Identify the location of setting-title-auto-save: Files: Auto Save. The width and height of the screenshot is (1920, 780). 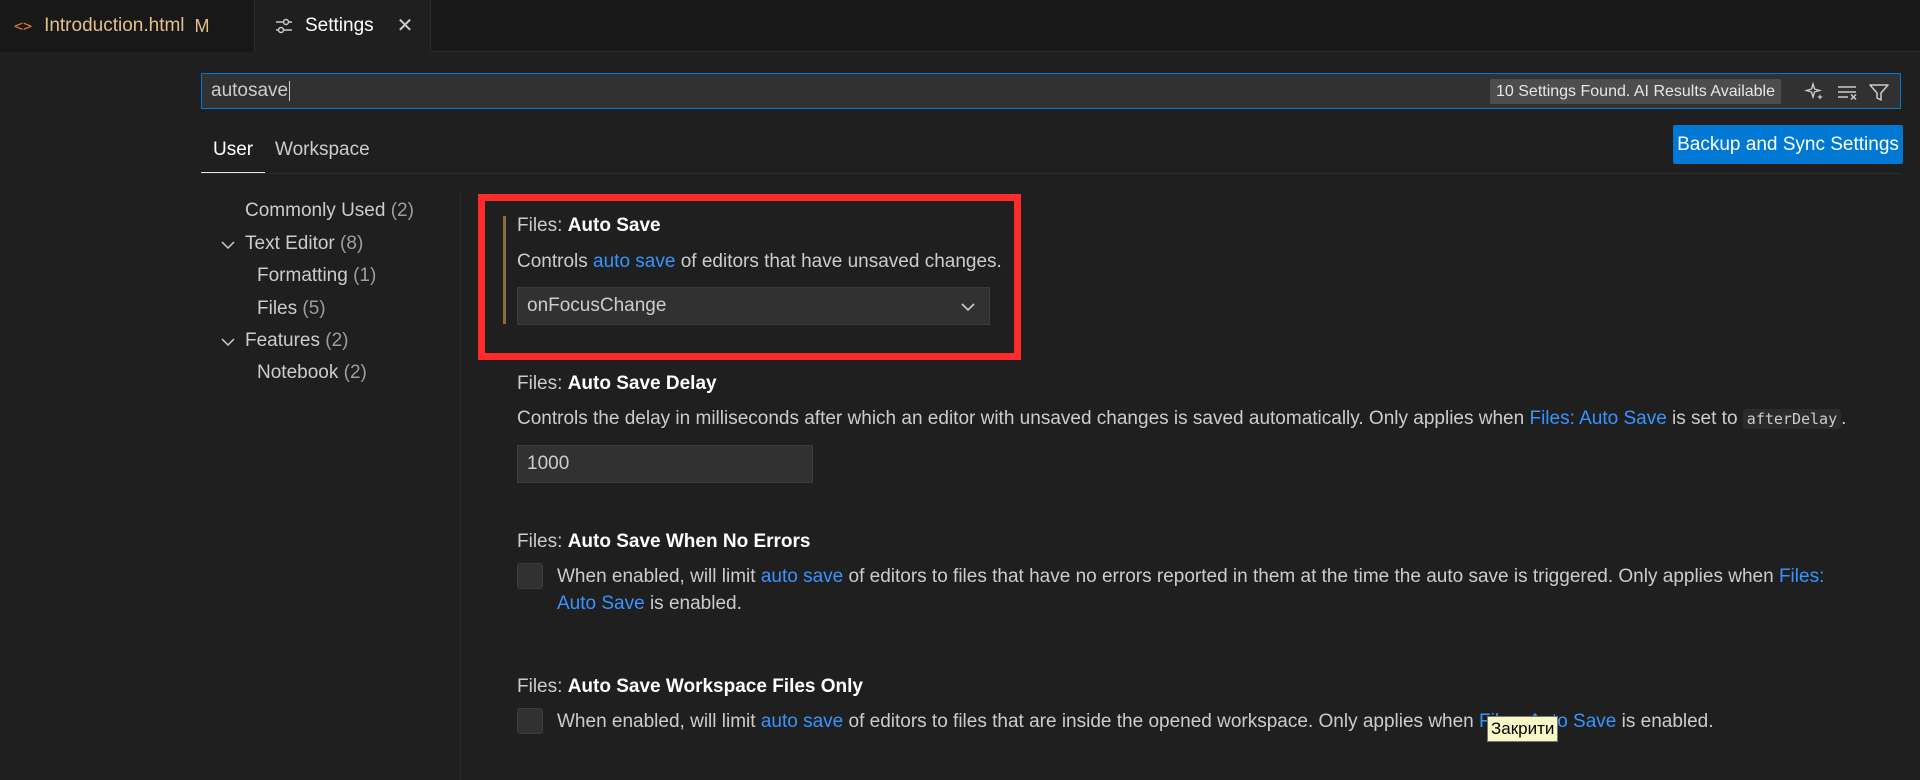
(589, 225).